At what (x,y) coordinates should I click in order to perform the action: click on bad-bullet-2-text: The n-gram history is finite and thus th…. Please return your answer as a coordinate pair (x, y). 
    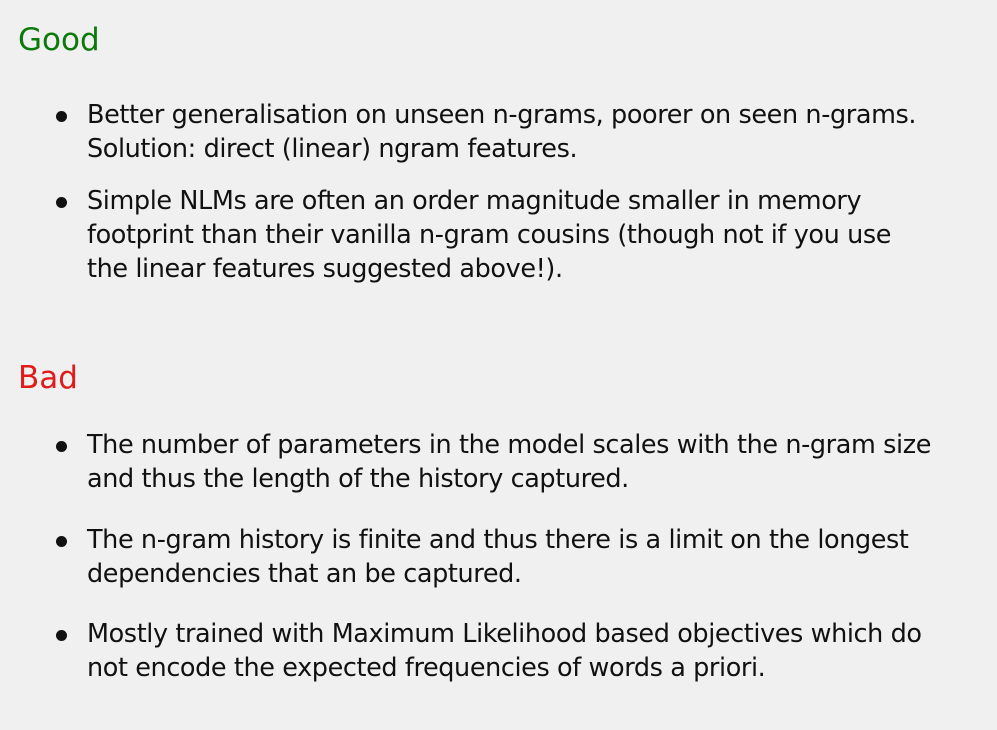
    Looking at the image, I should click on (539, 557).